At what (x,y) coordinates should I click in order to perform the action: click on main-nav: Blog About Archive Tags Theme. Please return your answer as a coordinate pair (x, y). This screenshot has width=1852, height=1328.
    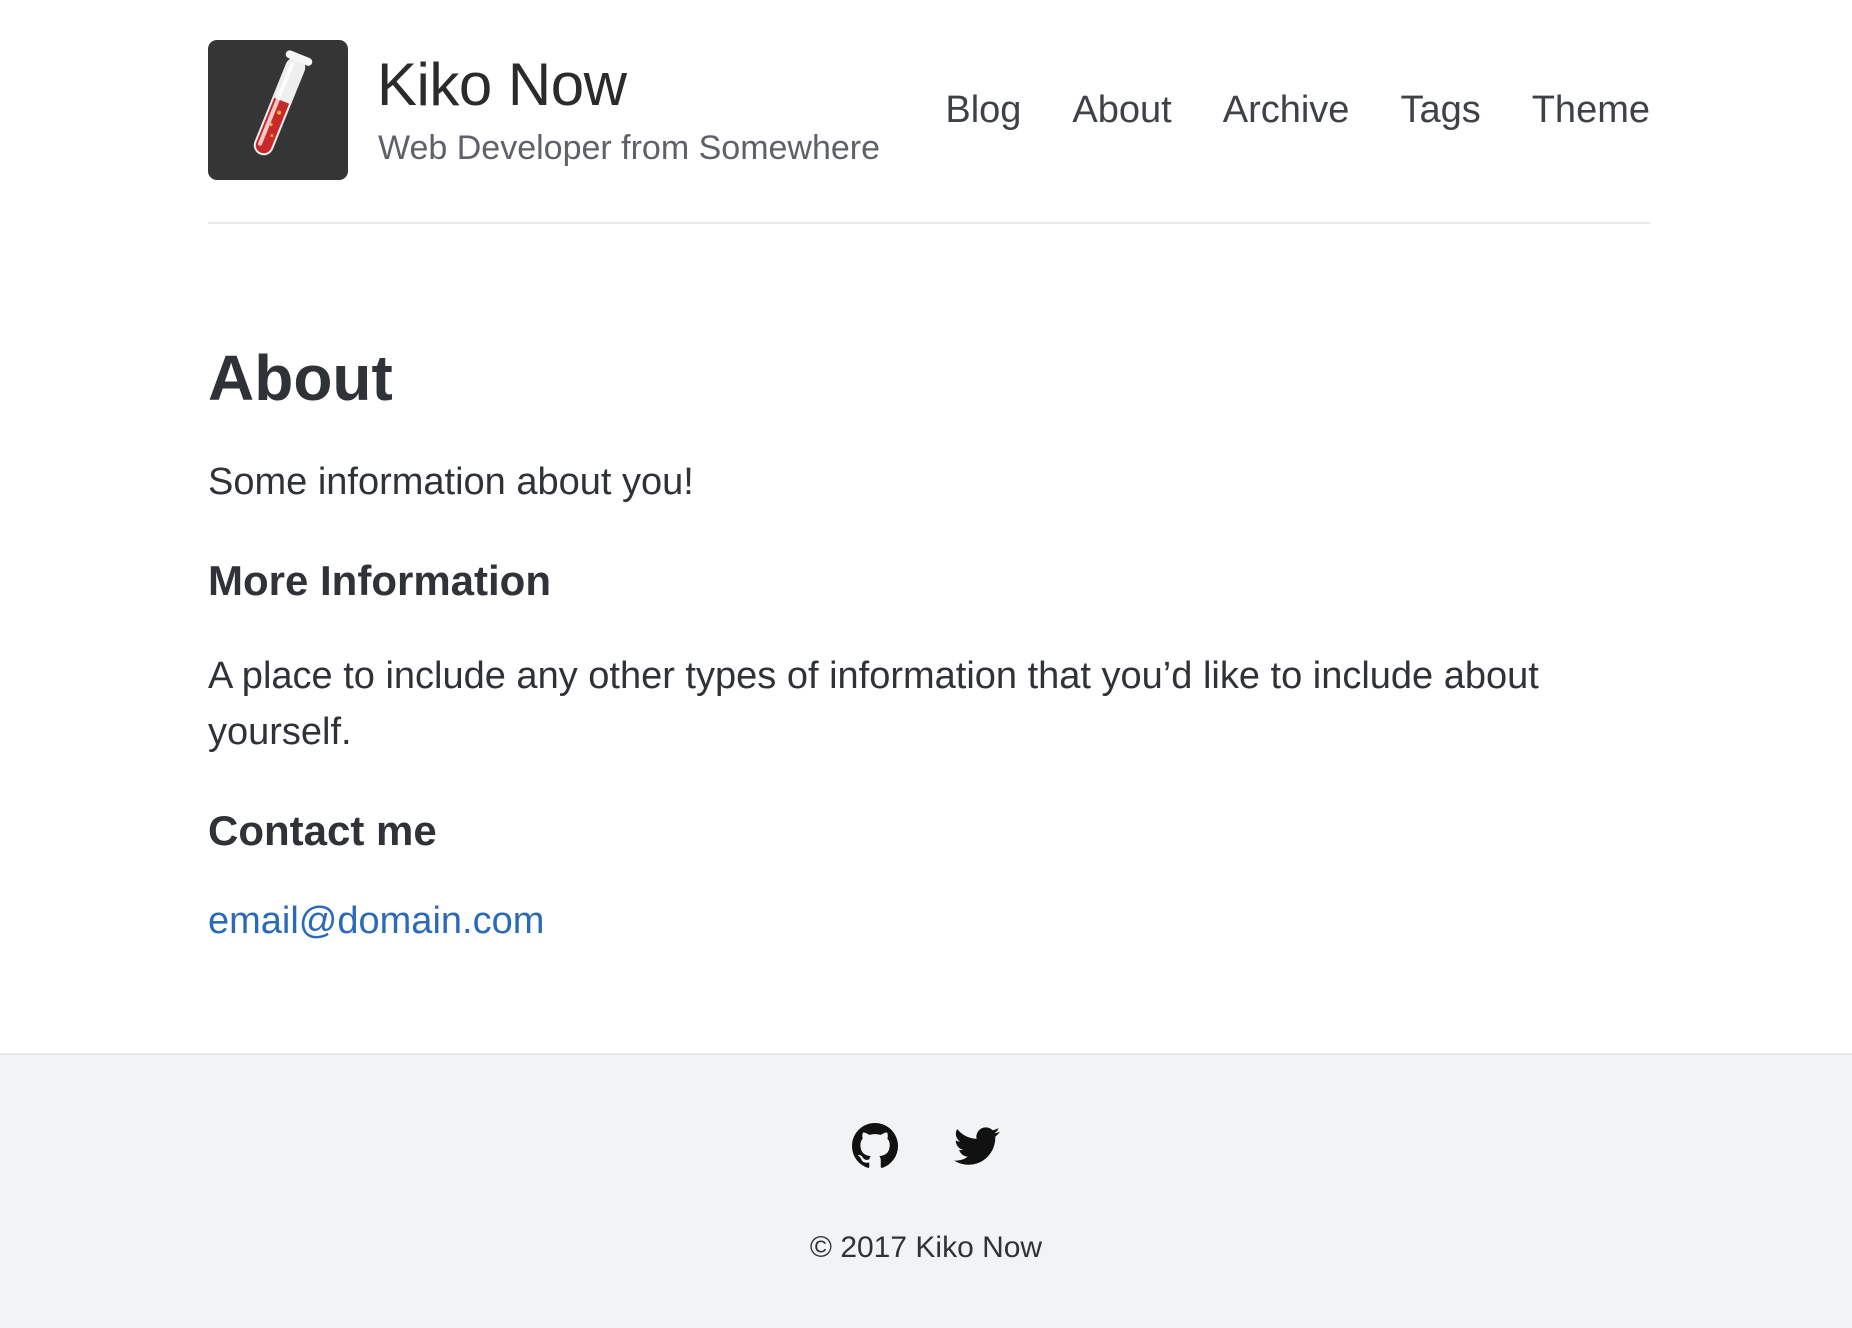
    Looking at the image, I should click on (1297, 111).